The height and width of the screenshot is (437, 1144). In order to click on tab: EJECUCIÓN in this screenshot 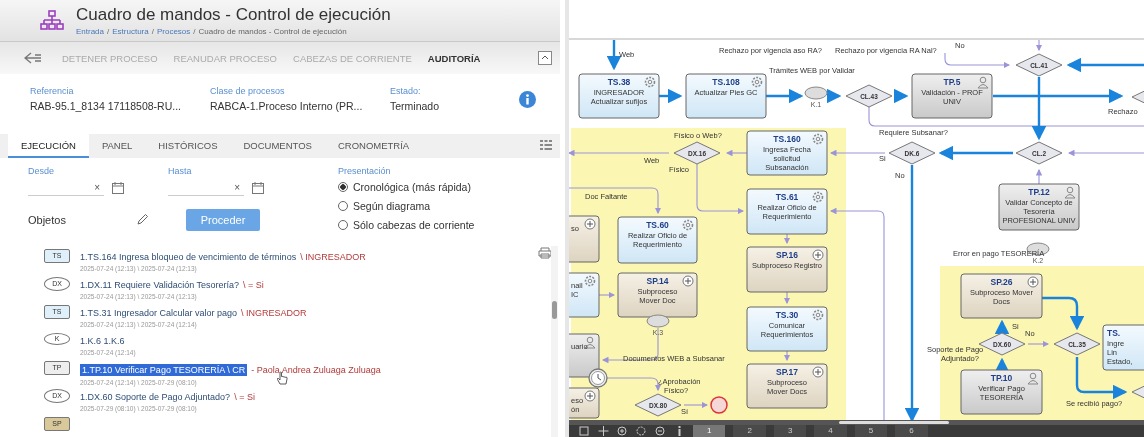, I will do `click(48, 146)`.